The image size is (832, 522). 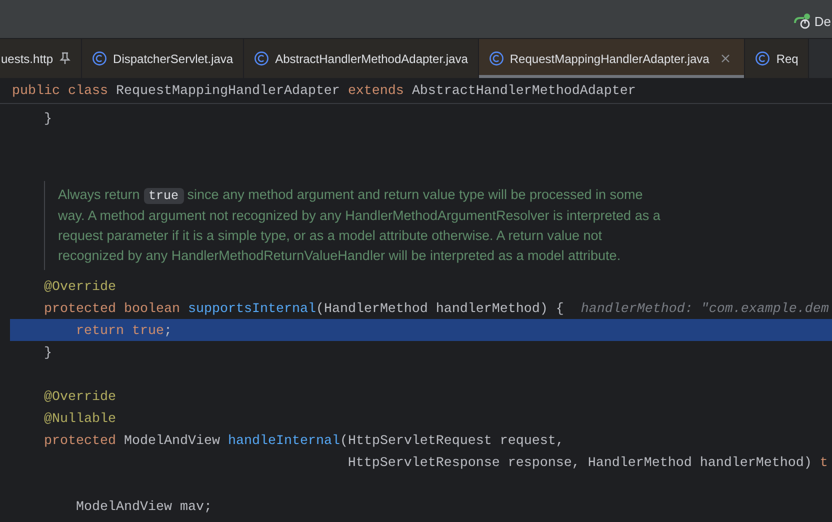 I want to click on inlay-hint: handlerMethod: "com.example.dem, so click(x=704, y=309).